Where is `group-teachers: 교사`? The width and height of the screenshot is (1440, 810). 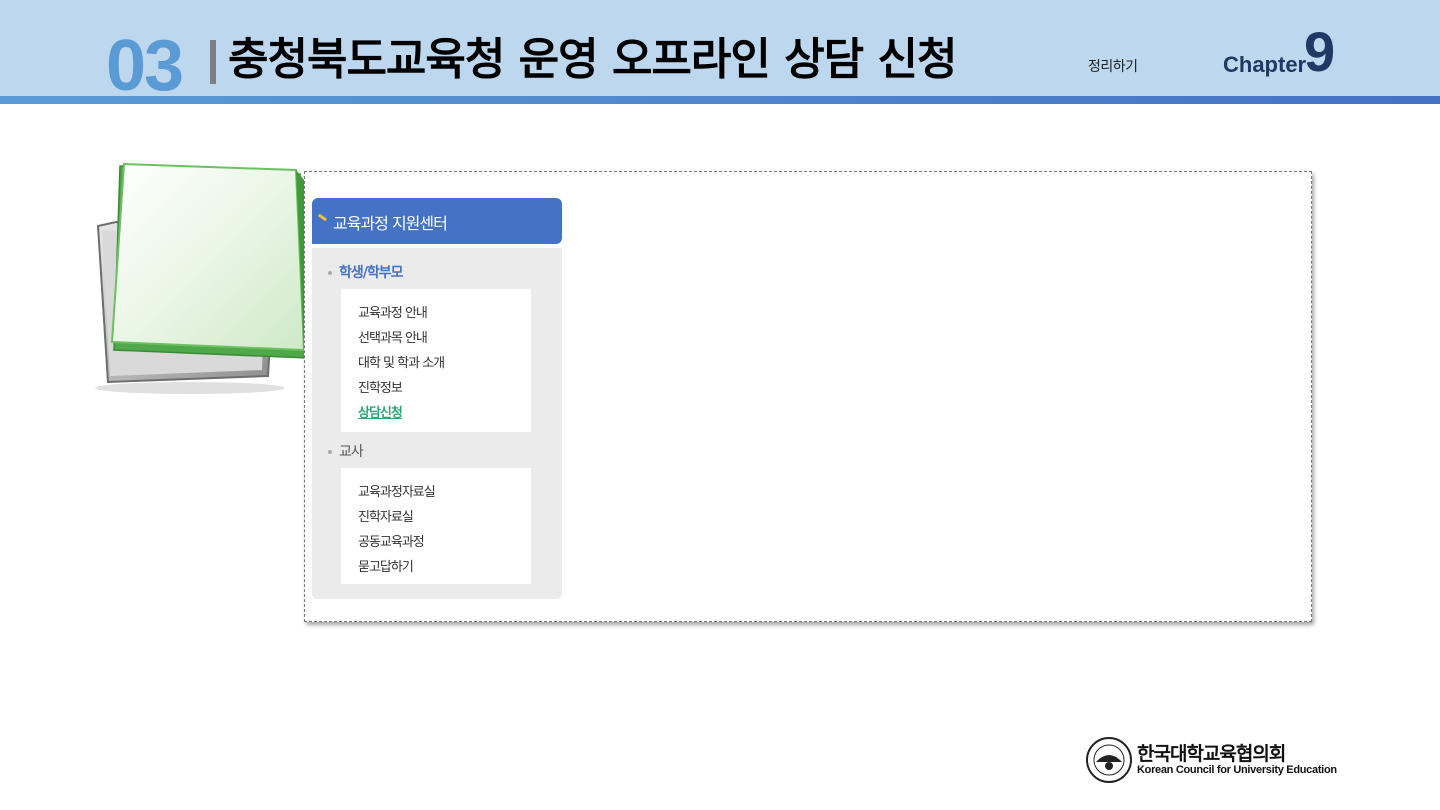
group-teachers: 교사 is located at coordinates (346, 451).